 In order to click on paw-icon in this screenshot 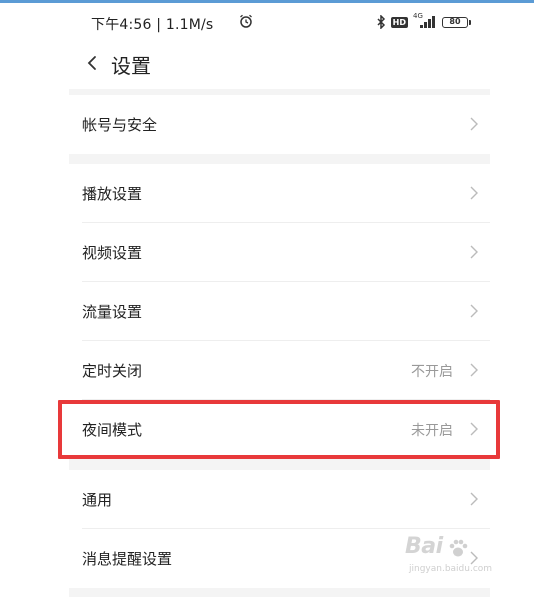, I will do `click(458, 548)`.